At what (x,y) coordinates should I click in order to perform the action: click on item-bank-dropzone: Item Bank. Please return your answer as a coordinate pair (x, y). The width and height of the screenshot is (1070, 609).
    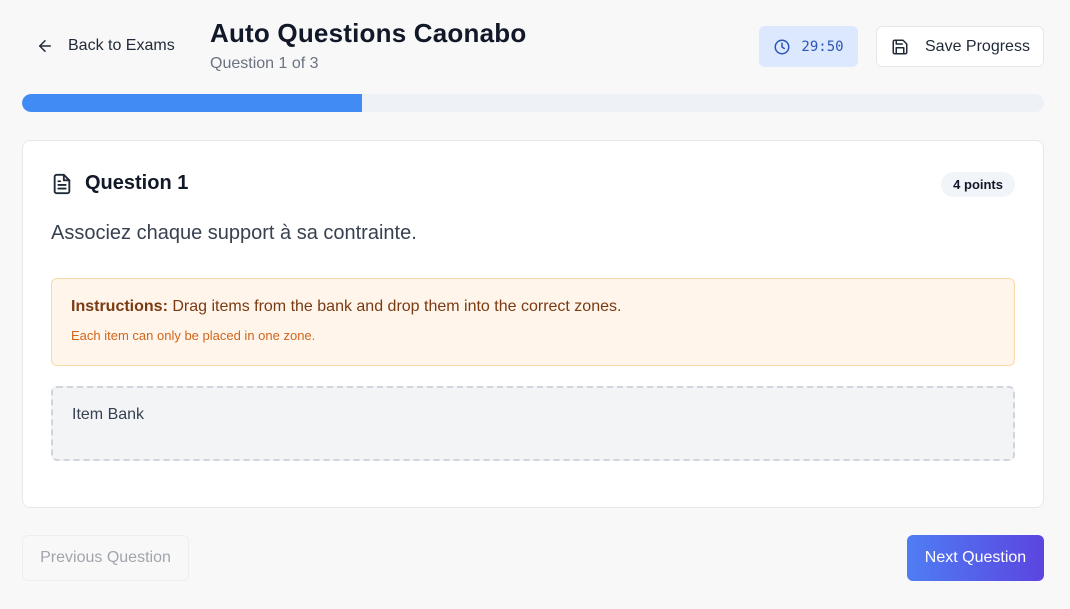
    Looking at the image, I should click on (533, 423).